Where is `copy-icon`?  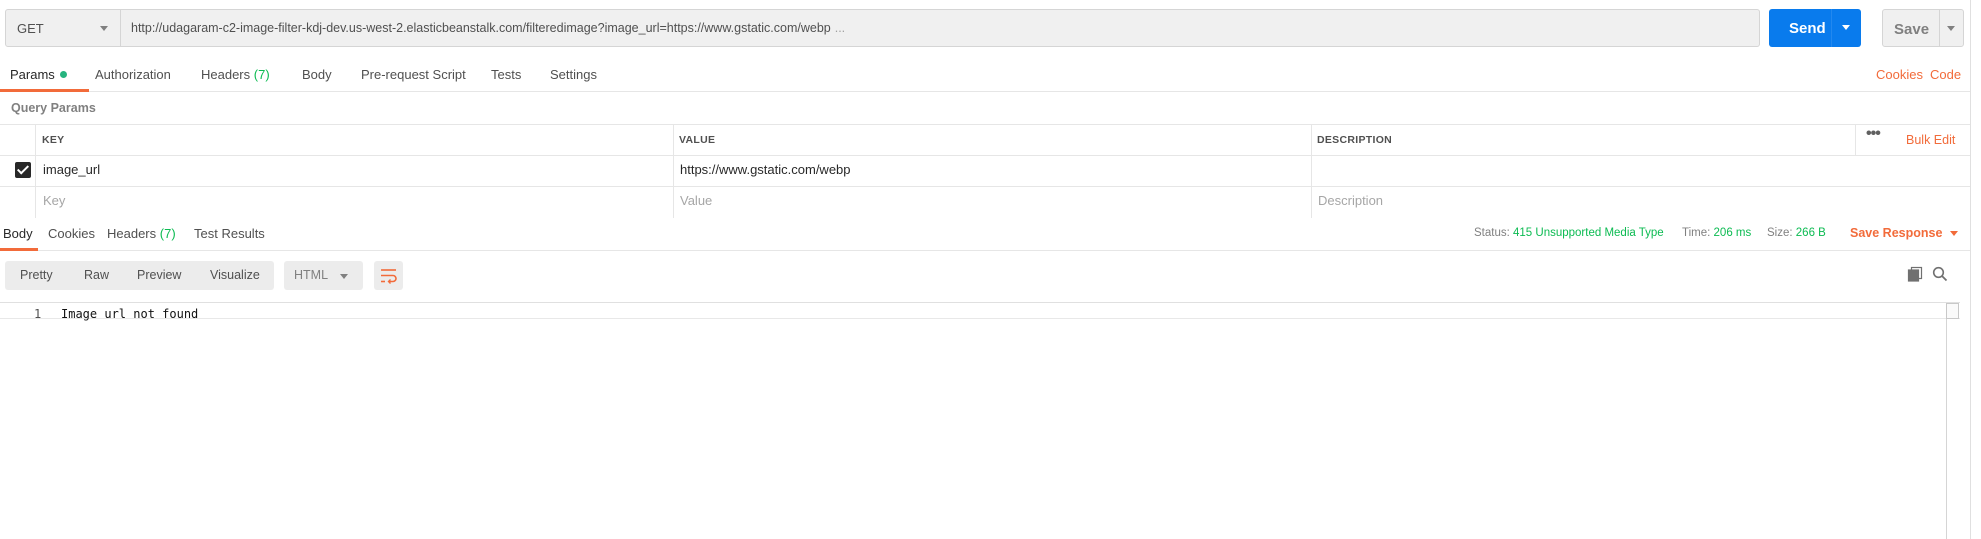
copy-icon is located at coordinates (1915, 274).